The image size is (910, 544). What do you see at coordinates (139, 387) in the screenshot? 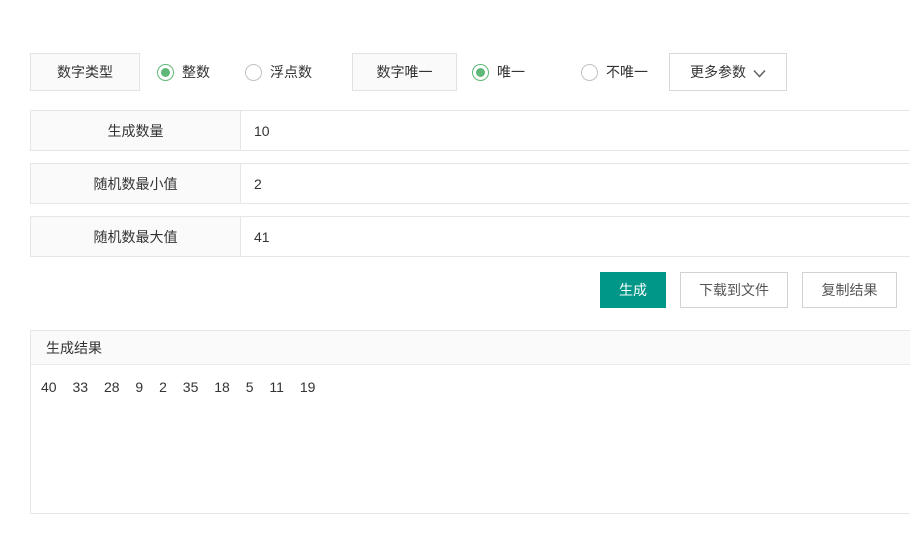
I see `result-value: 9` at bounding box center [139, 387].